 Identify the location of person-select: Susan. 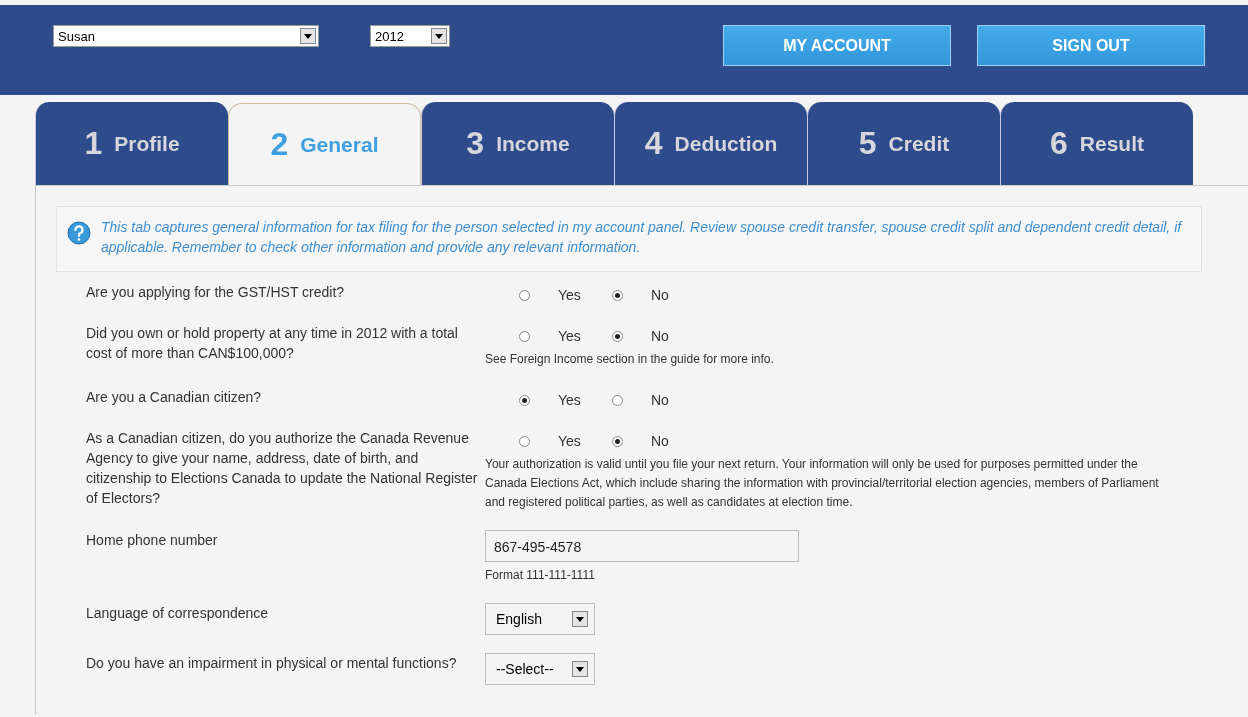
(186, 36).